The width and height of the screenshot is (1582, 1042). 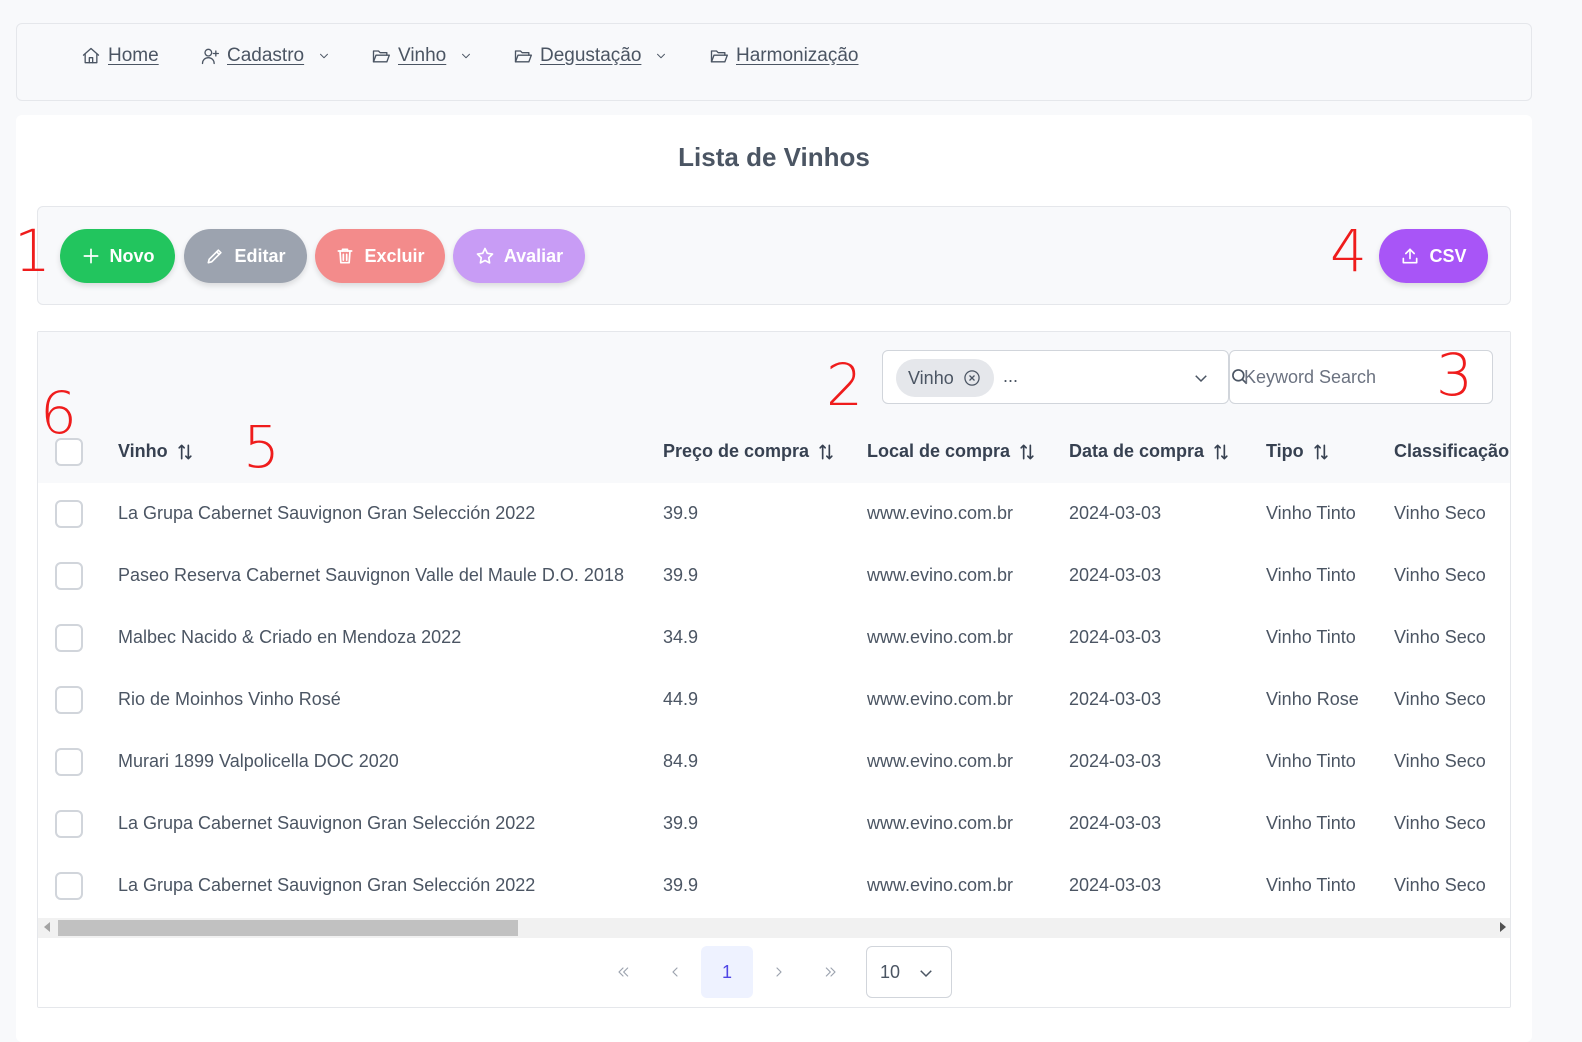 What do you see at coordinates (288, 928) in the screenshot?
I see `scrollbar-thumb` at bounding box center [288, 928].